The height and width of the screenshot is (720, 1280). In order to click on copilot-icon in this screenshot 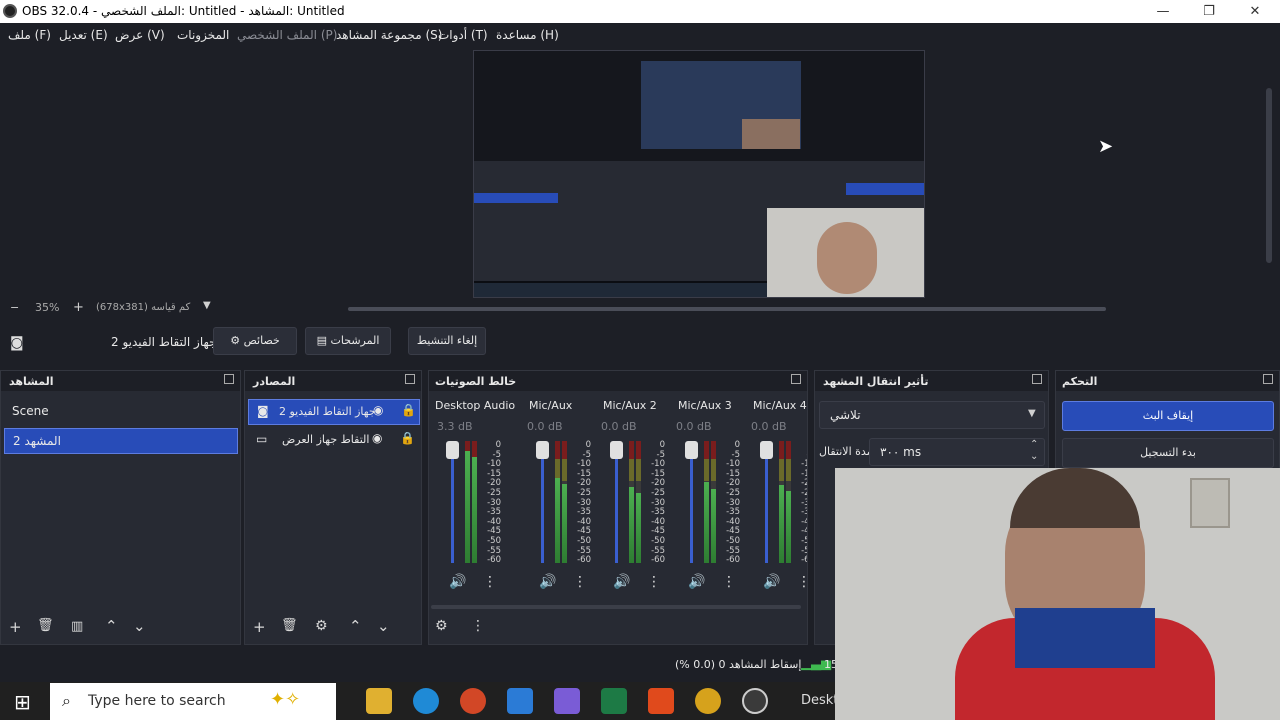, I will do `click(567, 701)`.